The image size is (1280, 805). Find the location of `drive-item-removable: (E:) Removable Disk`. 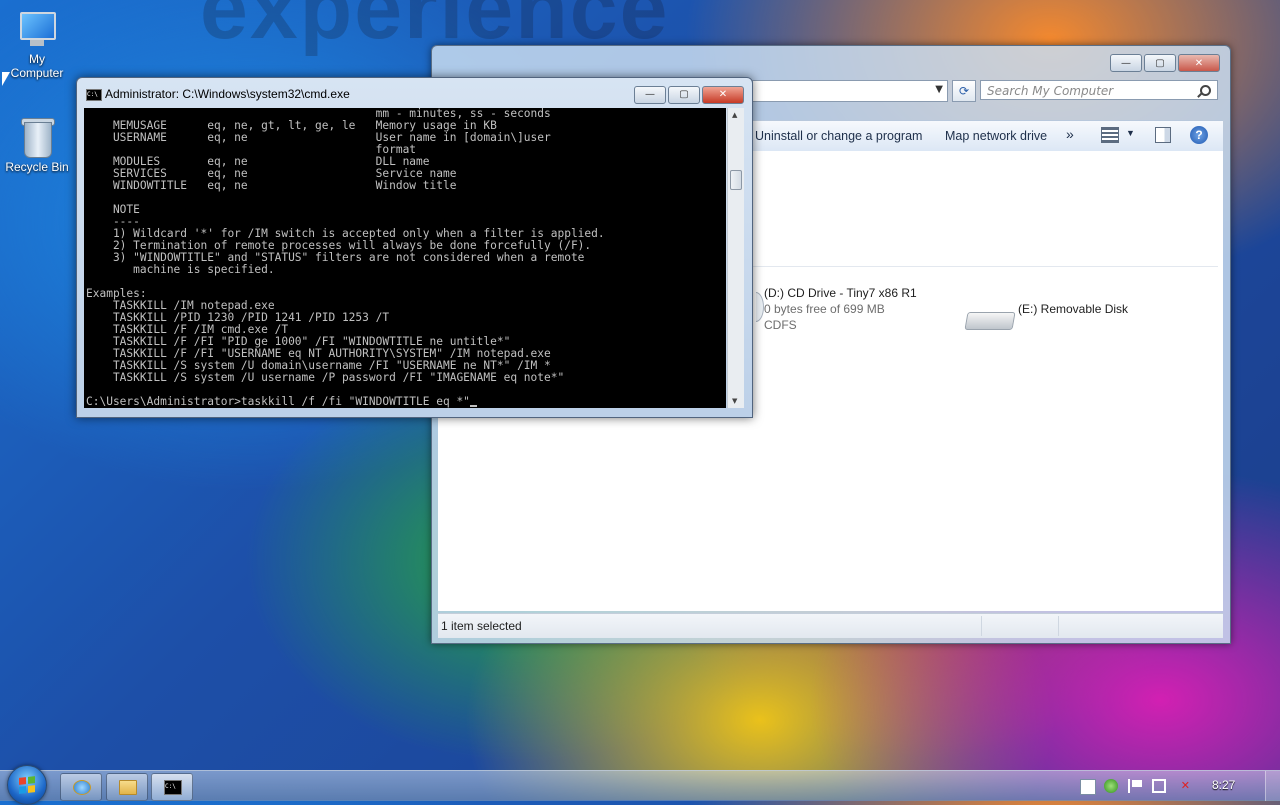

drive-item-removable: (E:) Removable Disk is located at coordinates (1073, 309).